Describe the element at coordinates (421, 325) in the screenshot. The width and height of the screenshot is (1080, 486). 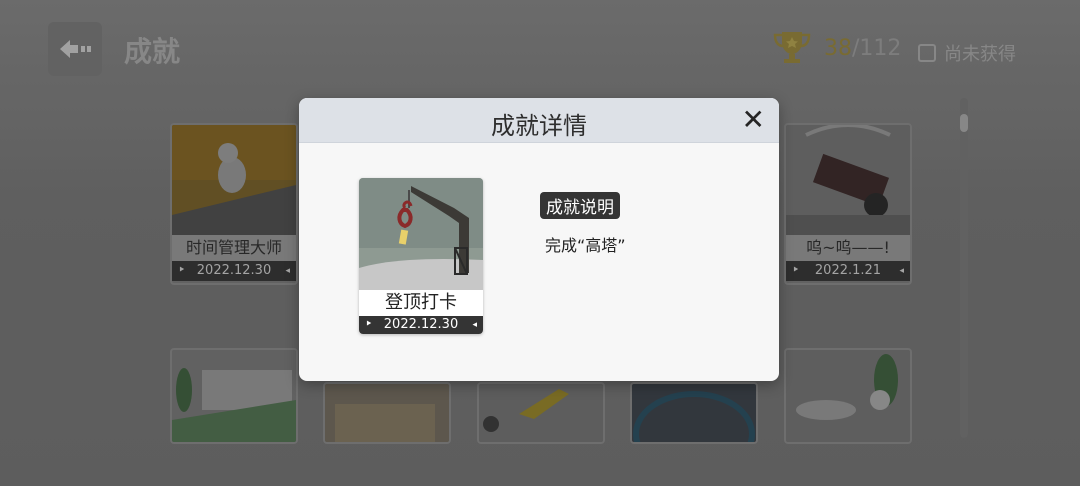
I see `achievement-date: 2022.12.30` at that location.